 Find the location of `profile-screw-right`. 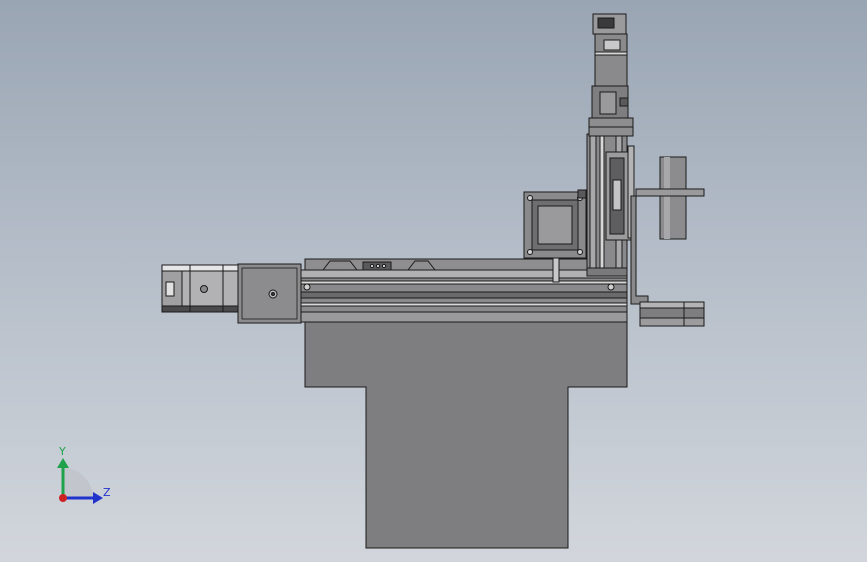

profile-screw-right is located at coordinates (611, 287).